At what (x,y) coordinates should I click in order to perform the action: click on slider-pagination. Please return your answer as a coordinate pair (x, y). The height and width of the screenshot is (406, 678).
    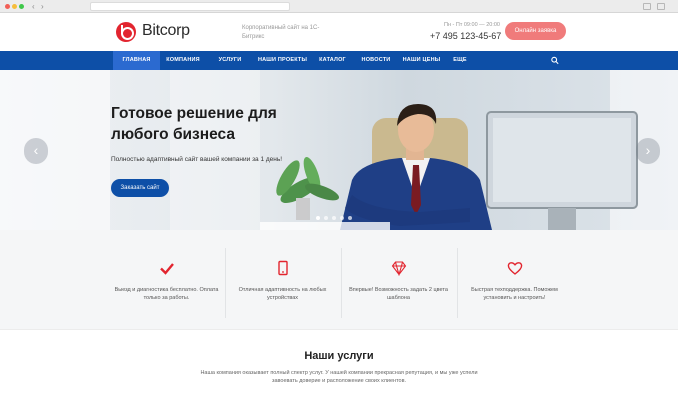
    Looking at the image, I should click on (334, 218).